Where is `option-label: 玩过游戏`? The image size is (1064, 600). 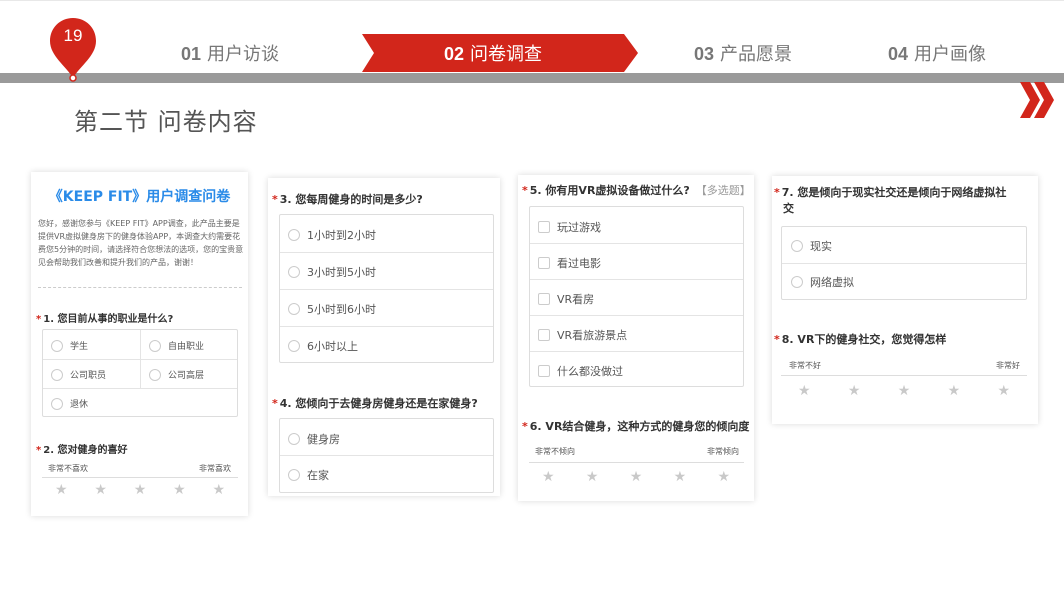
option-label: 玩过游戏 is located at coordinates (579, 227).